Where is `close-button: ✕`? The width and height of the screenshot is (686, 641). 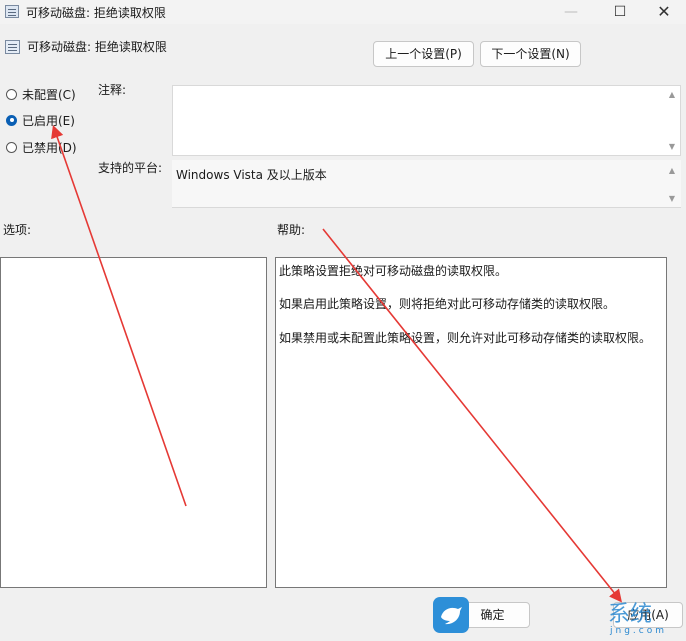 close-button: ✕ is located at coordinates (663, 12).